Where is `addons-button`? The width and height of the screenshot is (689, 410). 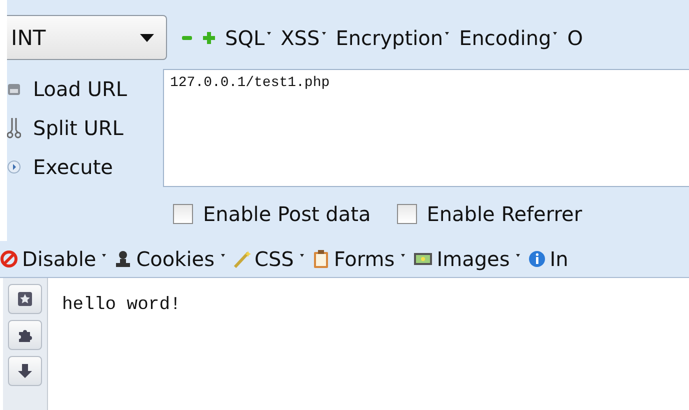 addons-button is located at coordinates (25, 335).